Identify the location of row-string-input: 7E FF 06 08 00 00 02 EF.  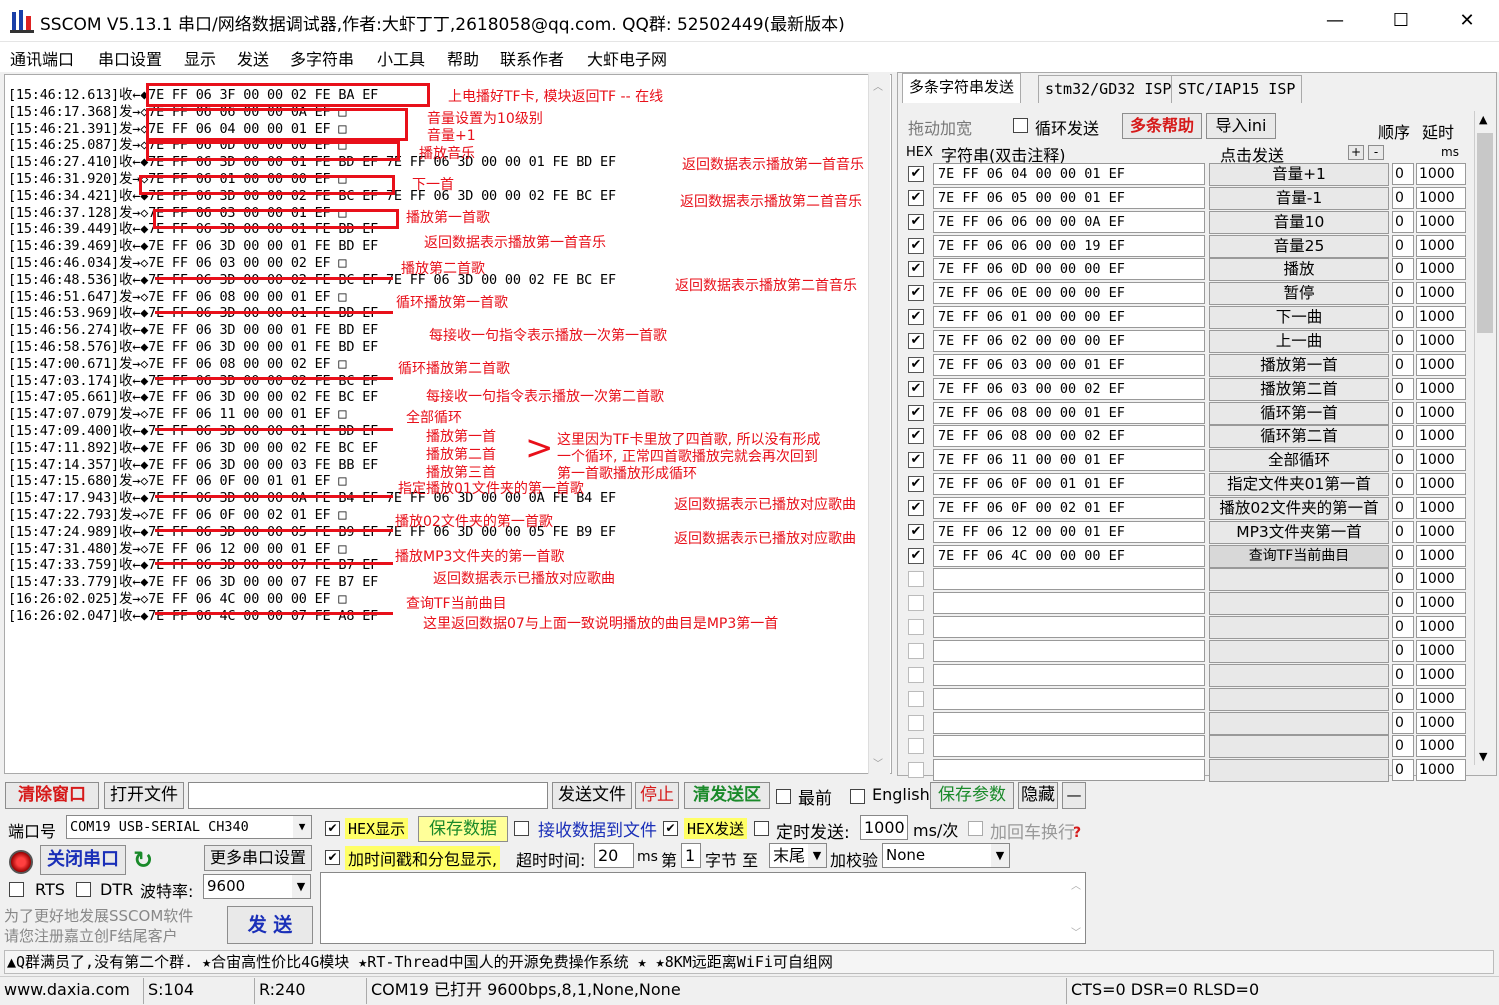
(1069, 436).